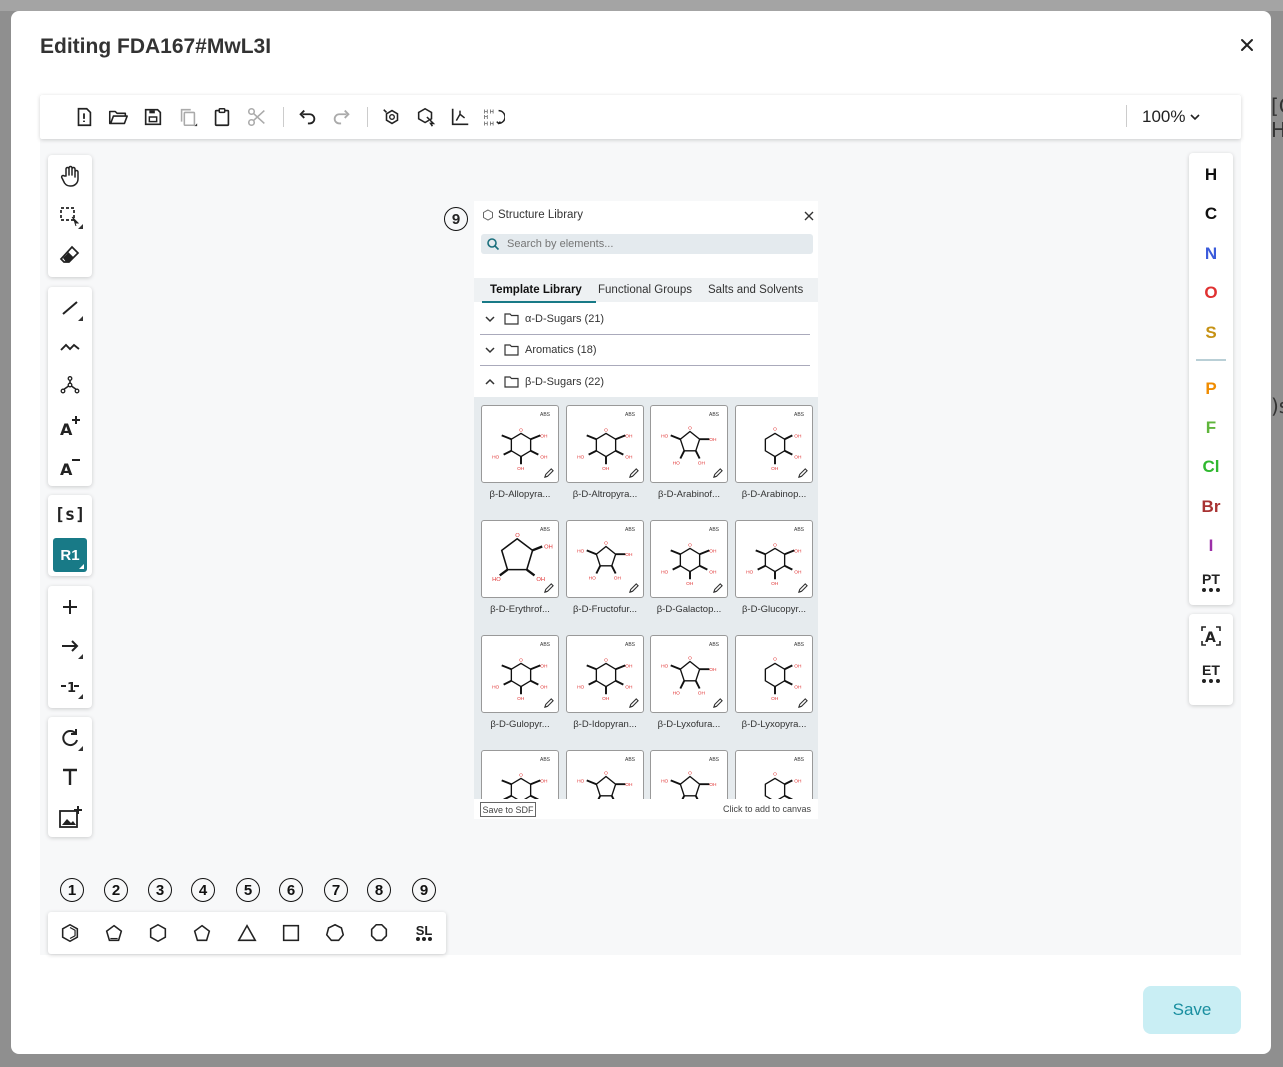 Image resolution: width=1283 pixels, height=1067 pixels. I want to click on element-N: N, so click(1211, 254).